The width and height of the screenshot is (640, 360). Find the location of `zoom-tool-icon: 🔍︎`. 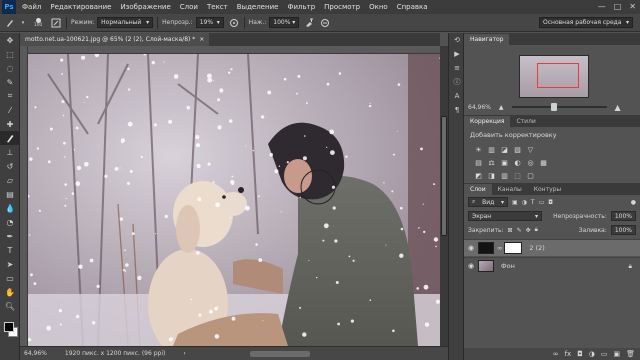

zoom-tool-icon: 🔍︎ is located at coordinates (10, 306).